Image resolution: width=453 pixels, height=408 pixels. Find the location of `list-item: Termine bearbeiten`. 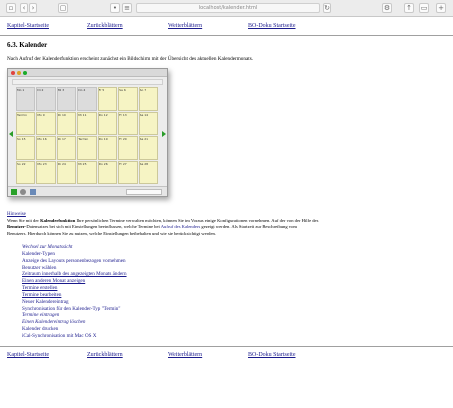

list-item: Termine bearbeiten is located at coordinates (122, 295).